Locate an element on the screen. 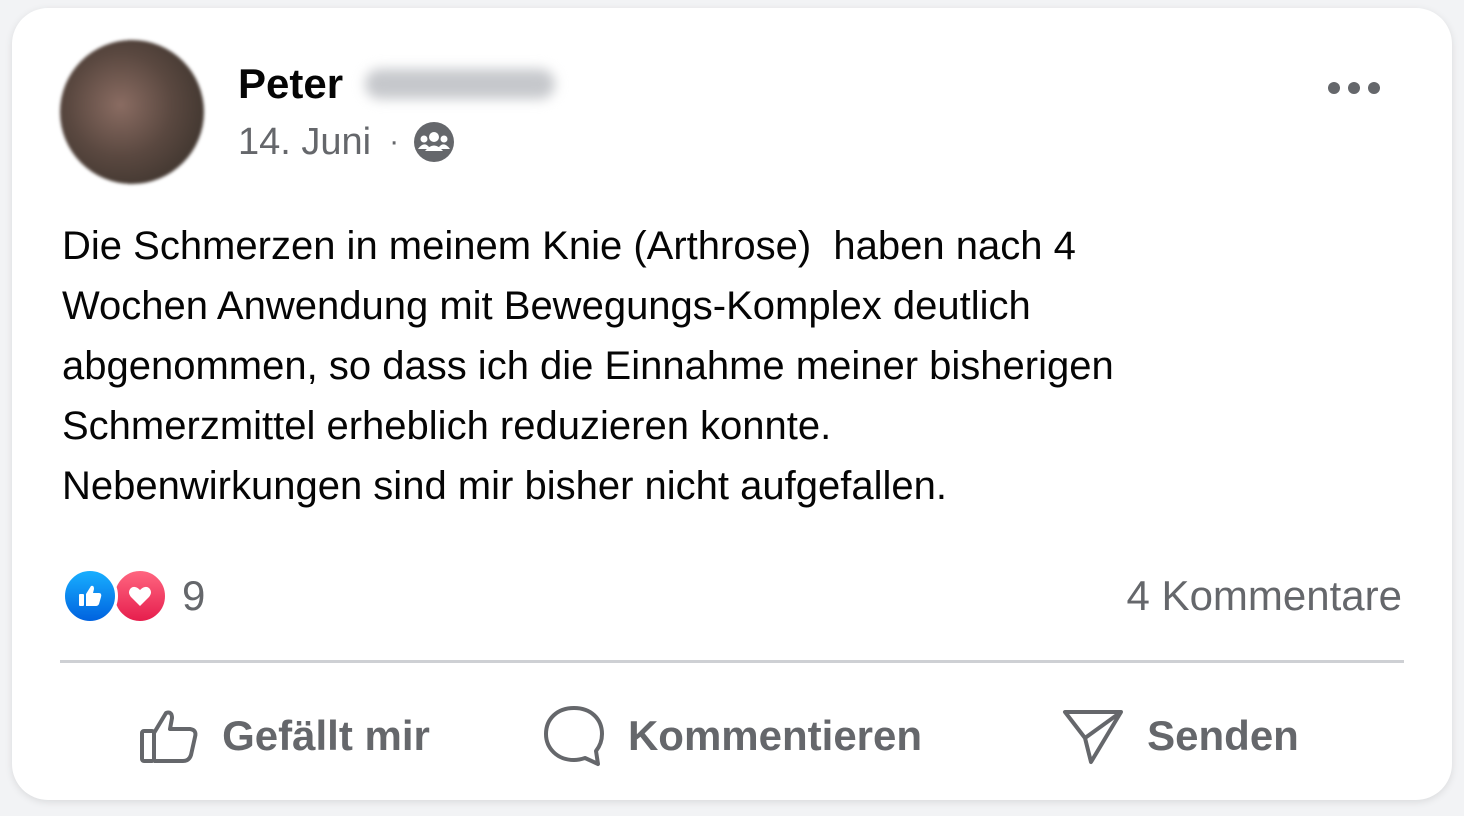 This screenshot has width=1464, height=816. reaction-count: 9 is located at coordinates (194, 595).